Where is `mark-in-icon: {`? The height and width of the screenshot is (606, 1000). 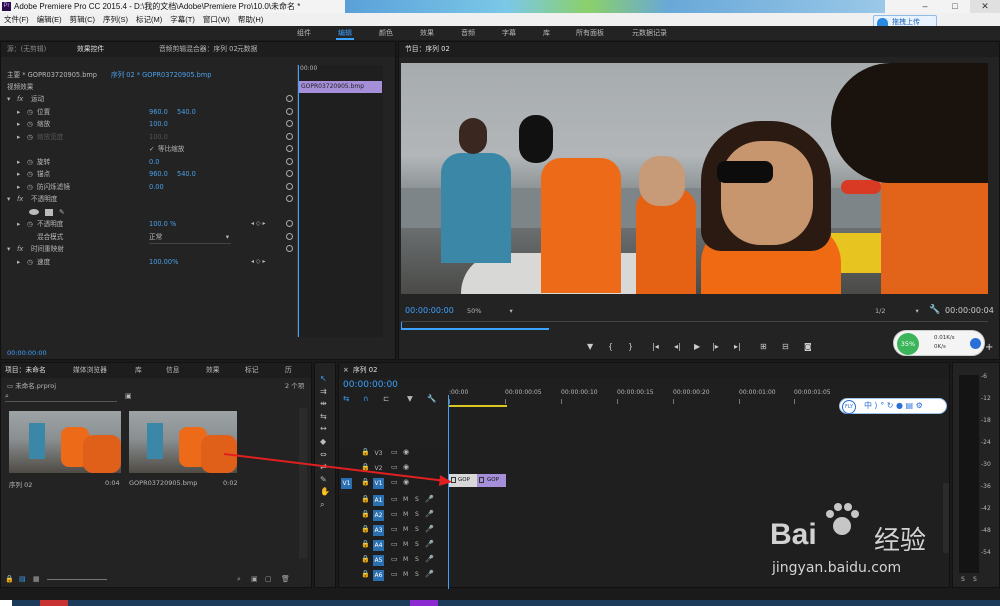 mark-in-icon: { is located at coordinates (610, 346).